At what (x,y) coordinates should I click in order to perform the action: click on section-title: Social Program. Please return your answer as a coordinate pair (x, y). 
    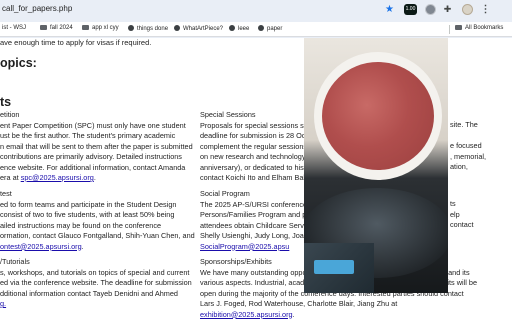
    Looking at the image, I should click on (225, 193).